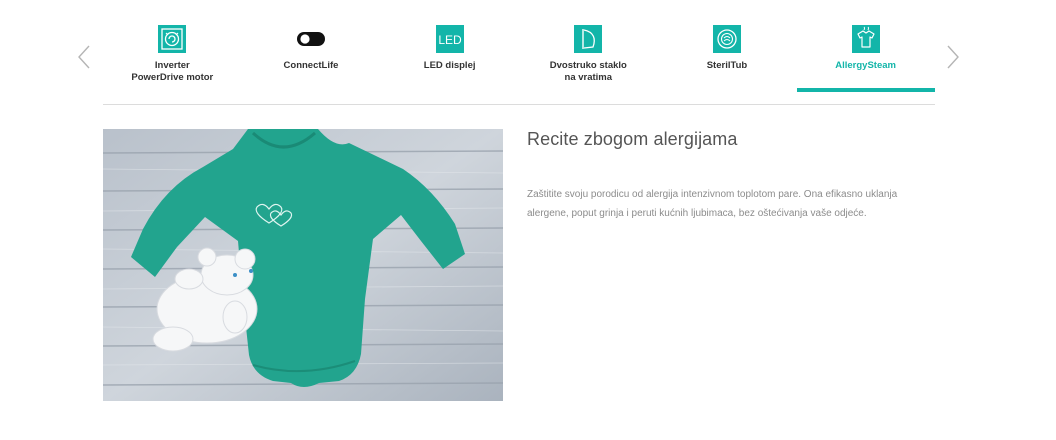  I want to click on tab-inverter-motor: Inverter PowerDrive motor, so click(172, 58).